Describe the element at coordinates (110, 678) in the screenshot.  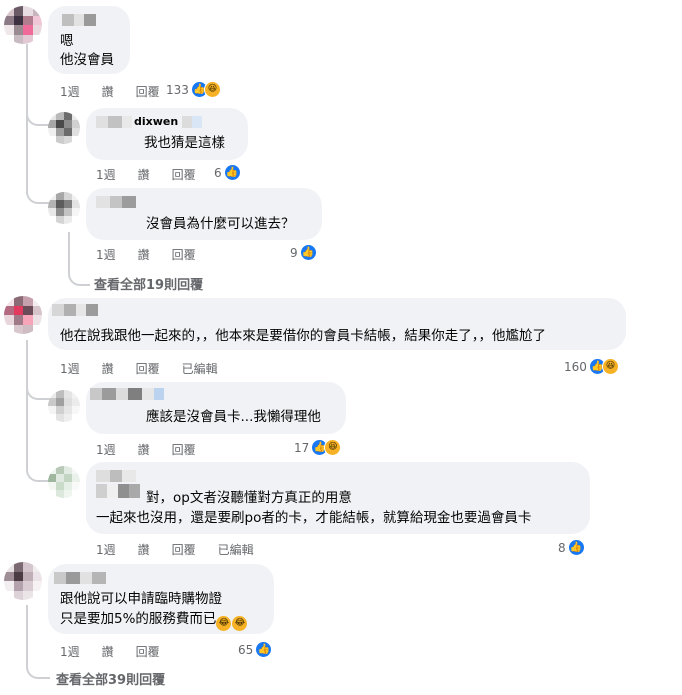
I see `view-all-replies-link: 查看全部39則回覆` at that location.